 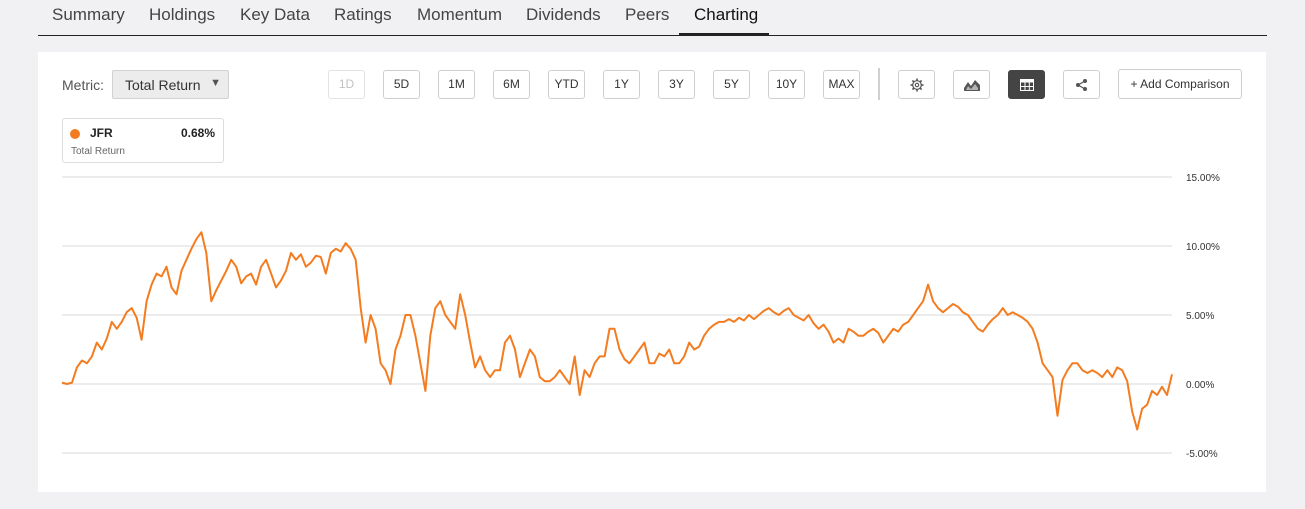 I want to click on tab-charting: Charting, so click(x=726, y=15).